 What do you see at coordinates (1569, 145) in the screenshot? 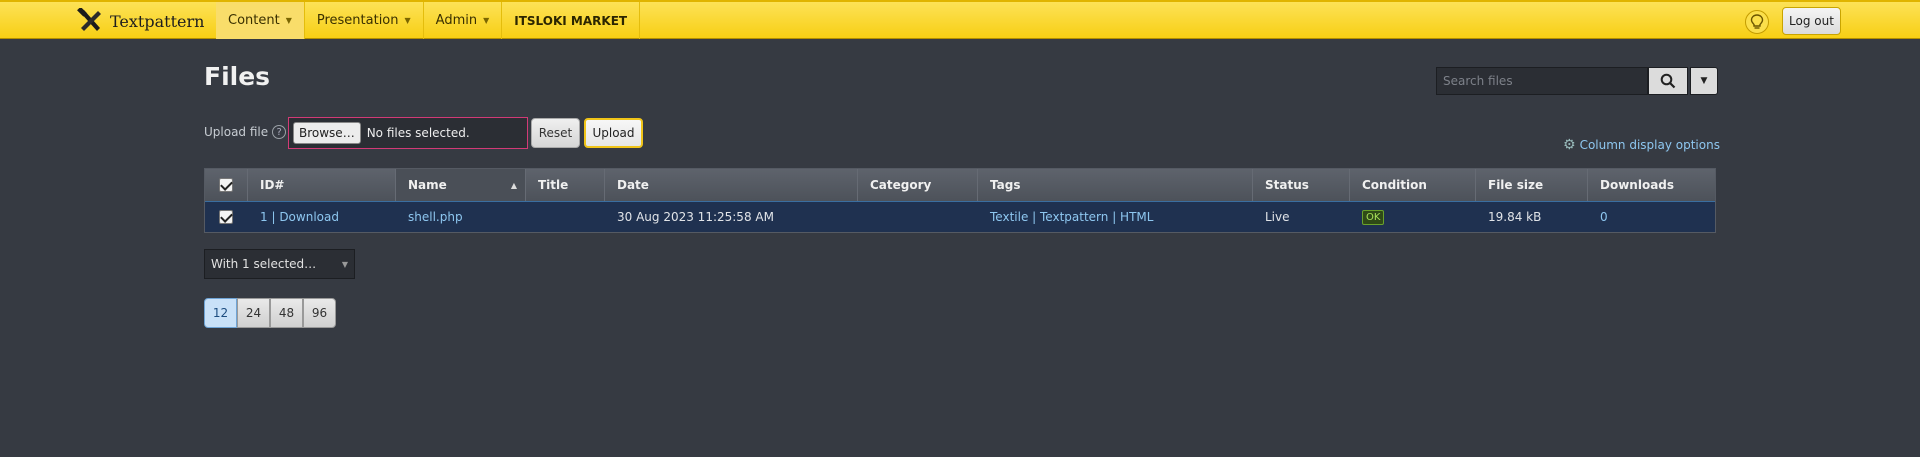
I see `gear-icon: ⚙` at bounding box center [1569, 145].